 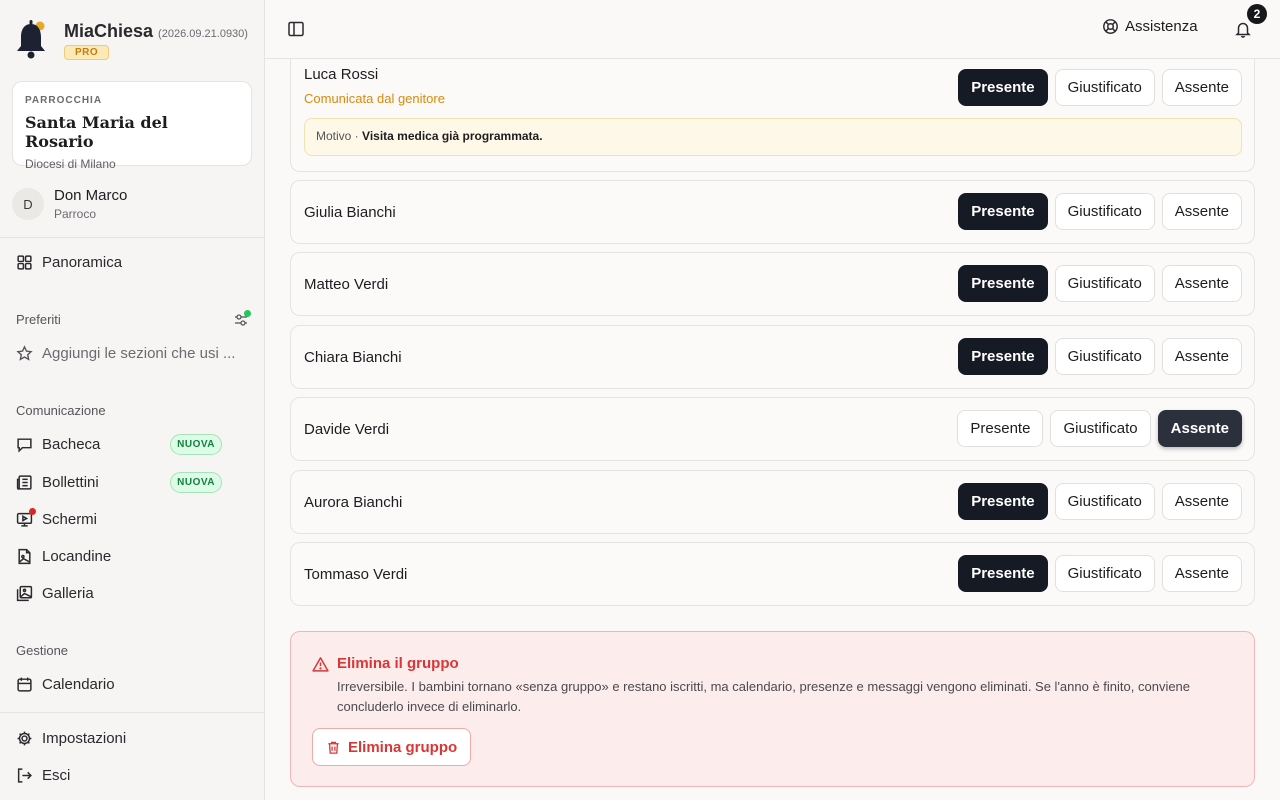 I want to click on child-name: Matteo Verdi, so click(x=346, y=284).